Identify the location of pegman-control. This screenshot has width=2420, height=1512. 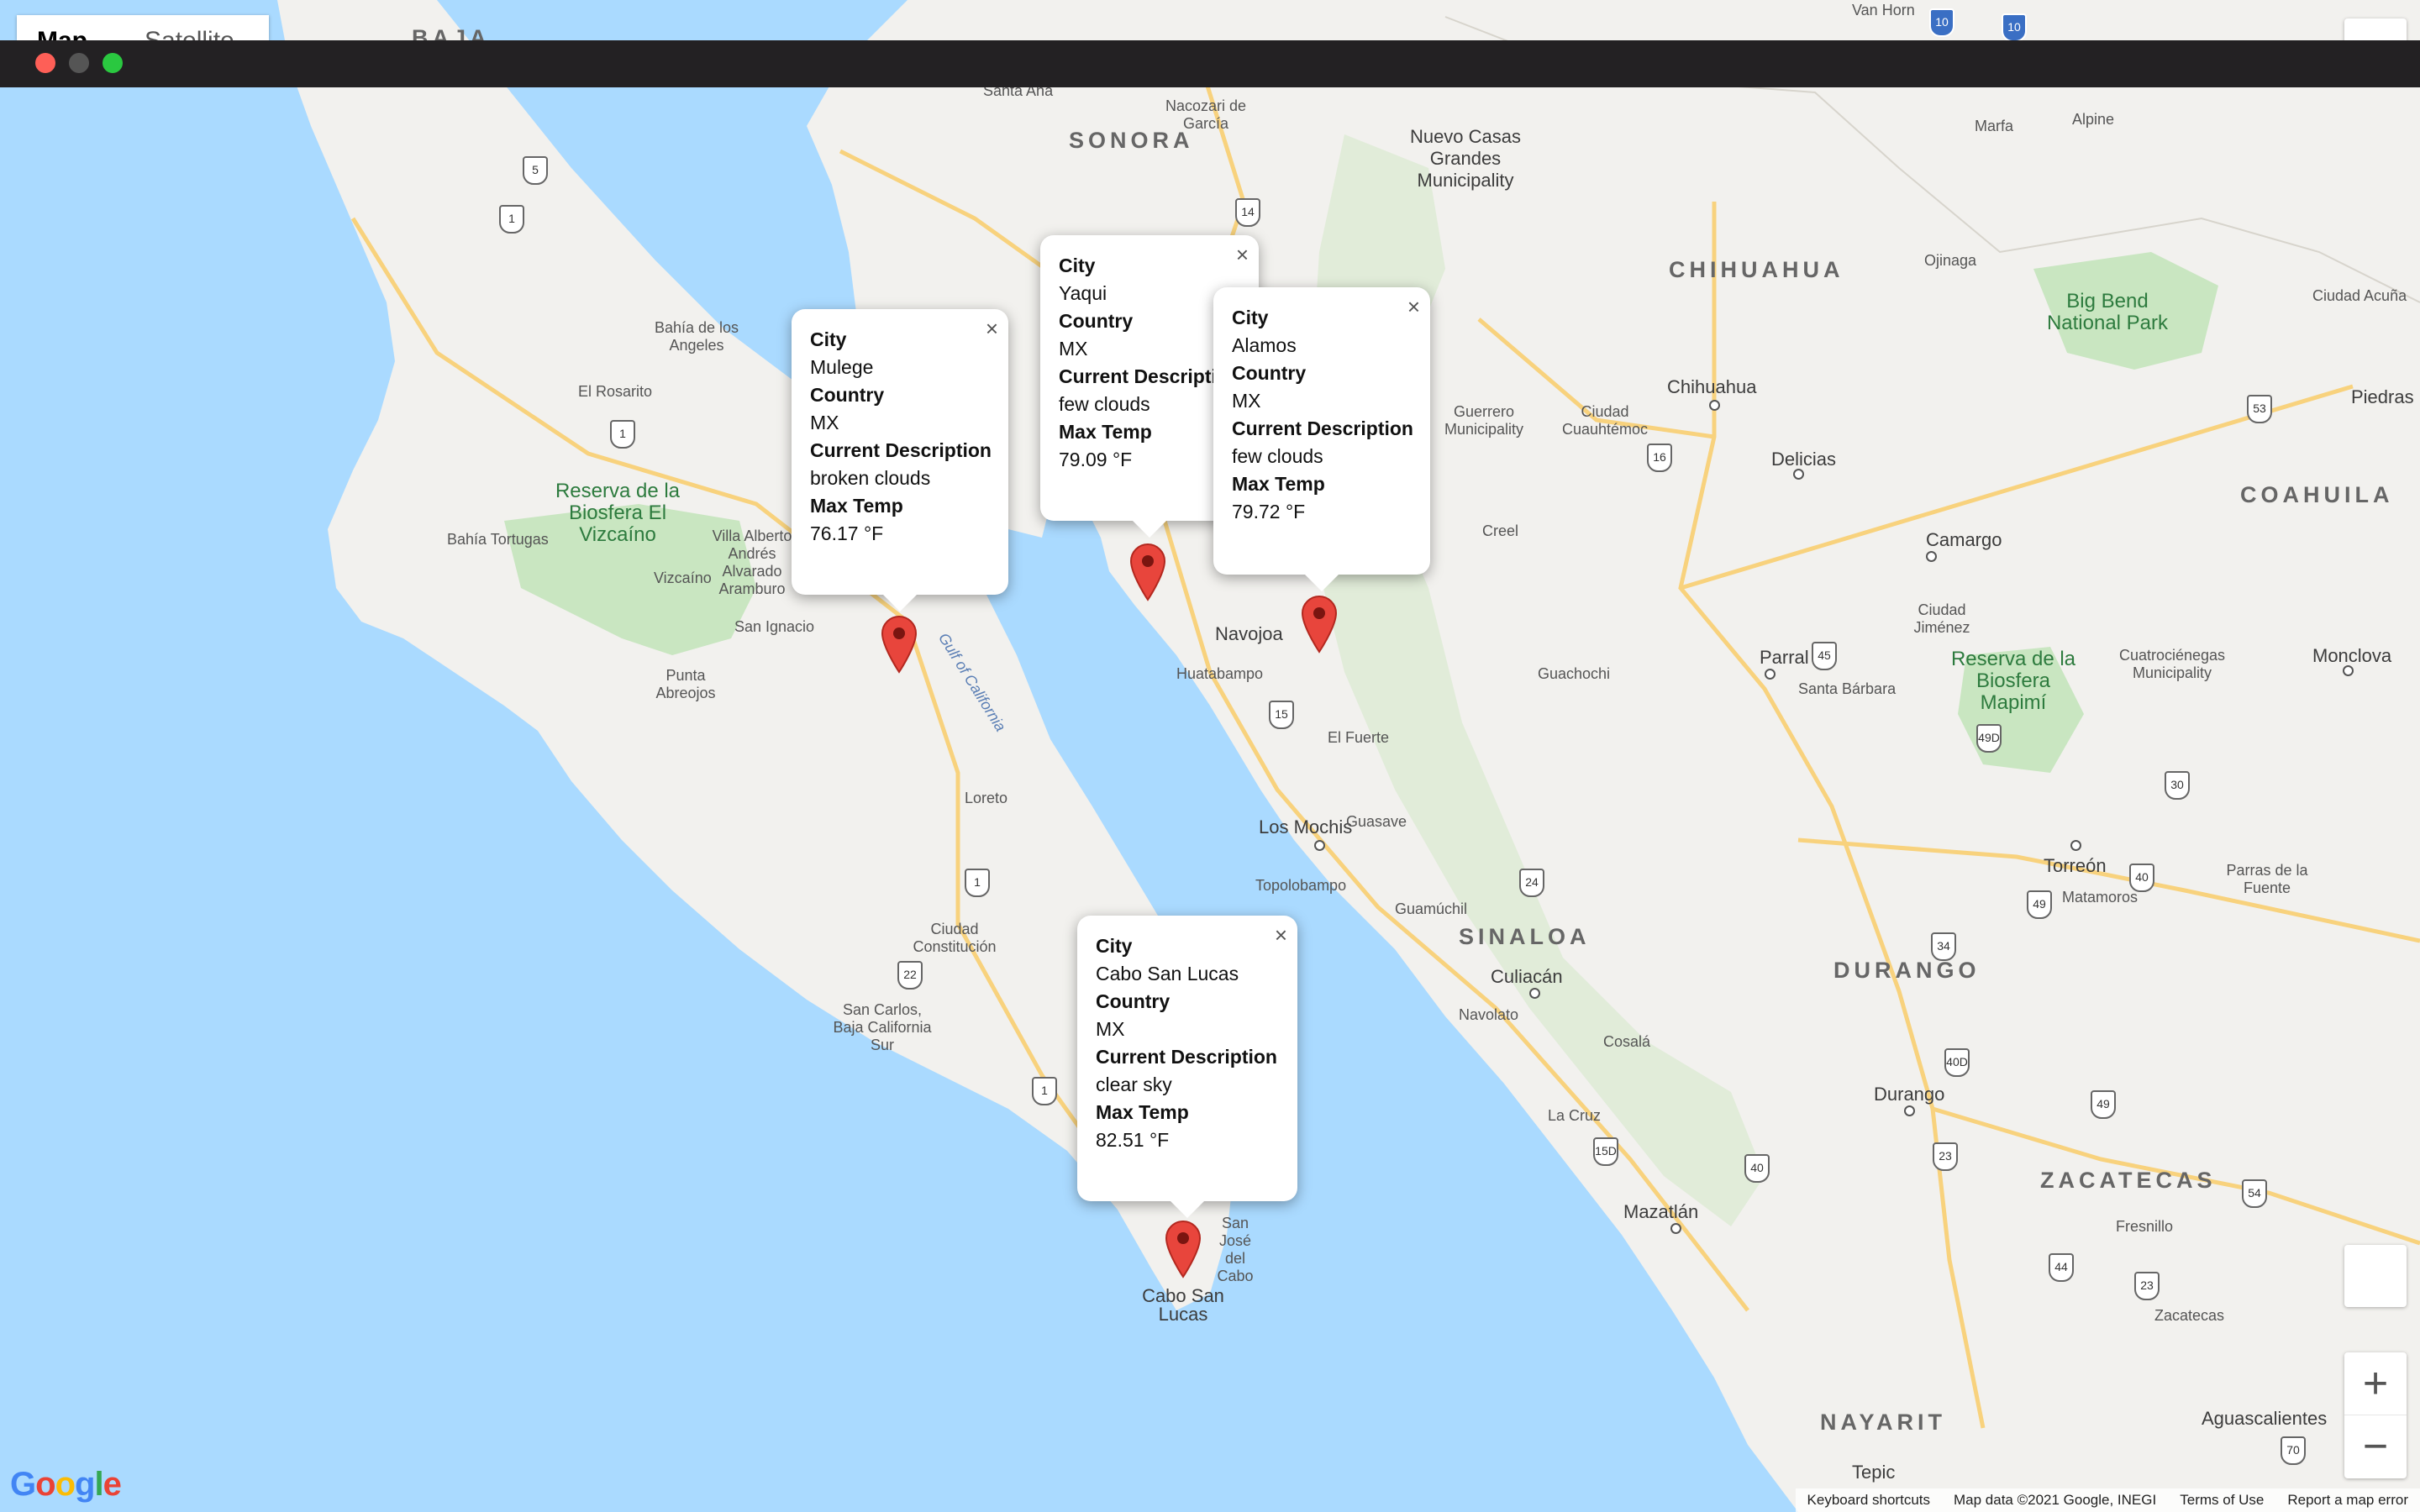
(2375, 1276).